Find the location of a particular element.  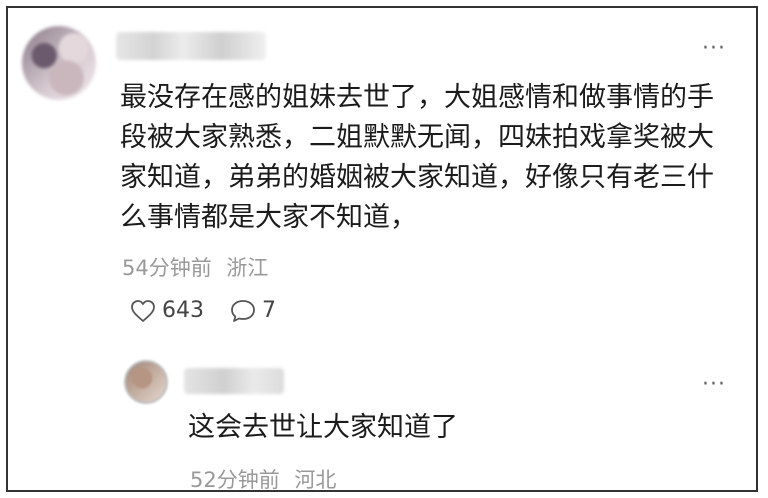

reply-avatar is located at coordinates (146, 382).